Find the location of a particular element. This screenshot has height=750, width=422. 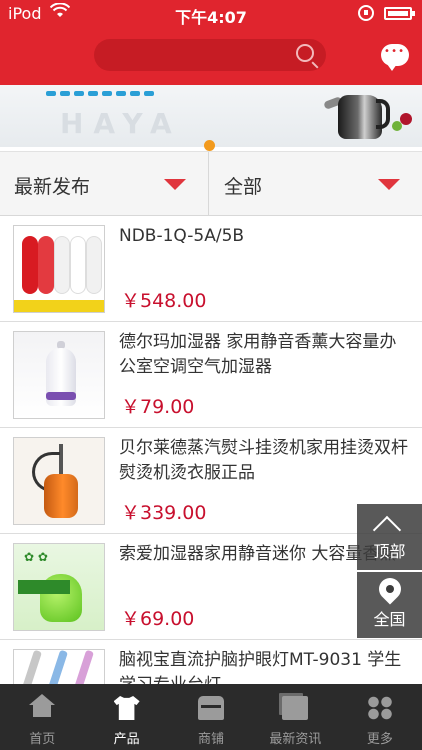

location-pin-icon is located at coordinates (390, 589).